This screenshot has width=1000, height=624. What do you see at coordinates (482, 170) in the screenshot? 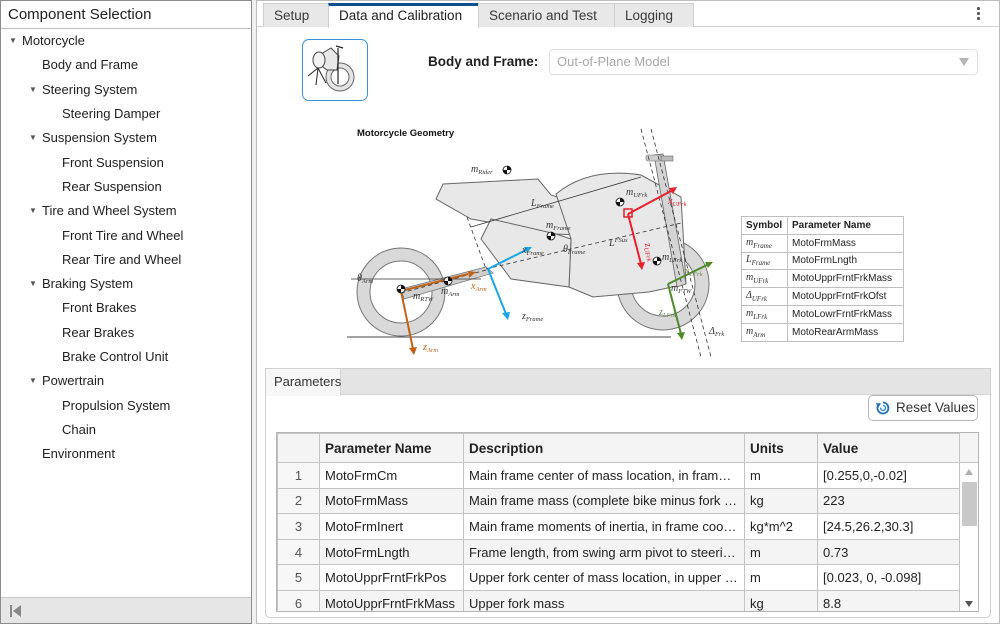
I see `label-m-rider: mRider` at bounding box center [482, 170].